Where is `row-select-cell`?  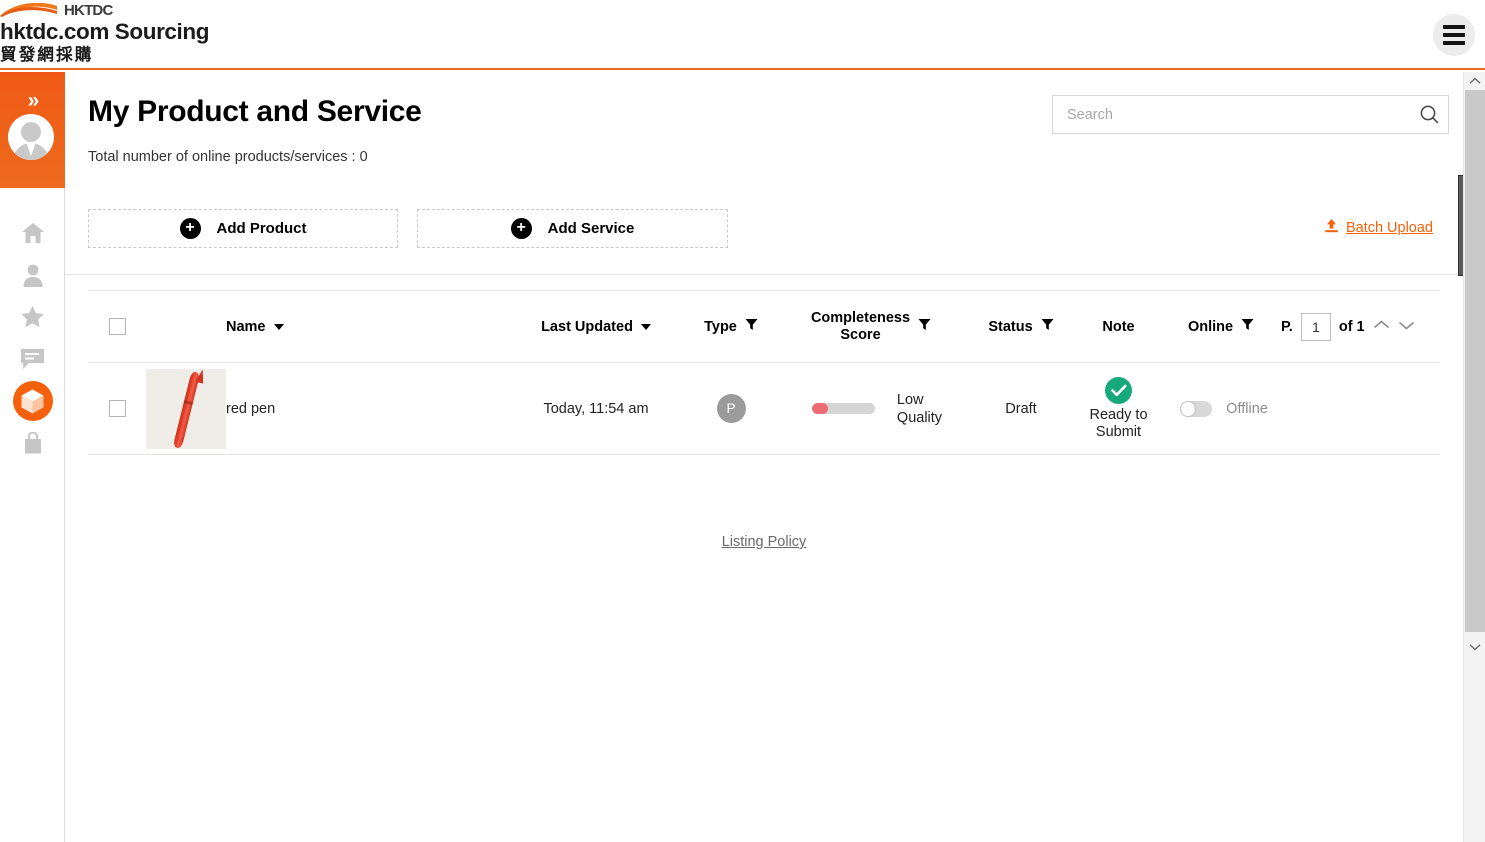
row-select-cell is located at coordinates (117, 408).